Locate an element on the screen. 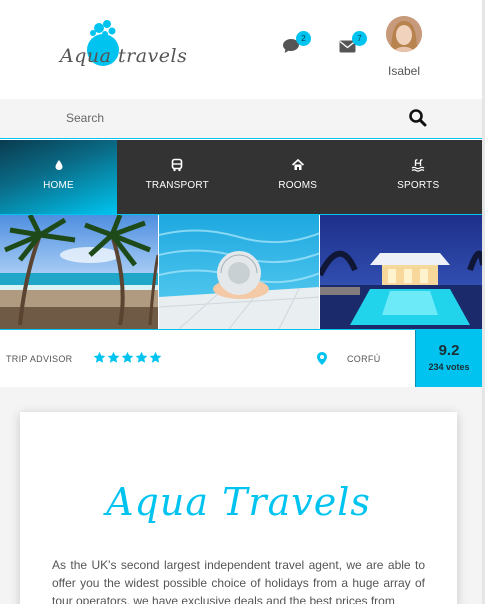 This screenshot has width=485, height=604. main-nav: HOME TRANSPORT ROOMS SPORTS is located at coordinates (241, 177).